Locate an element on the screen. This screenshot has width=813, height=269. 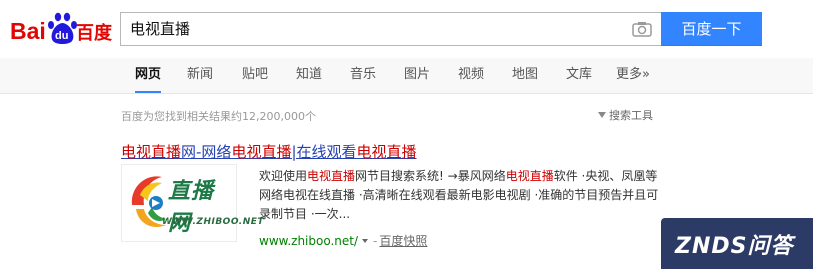
tab-tieba: 贴吧 is located at coordinates (255, 75).